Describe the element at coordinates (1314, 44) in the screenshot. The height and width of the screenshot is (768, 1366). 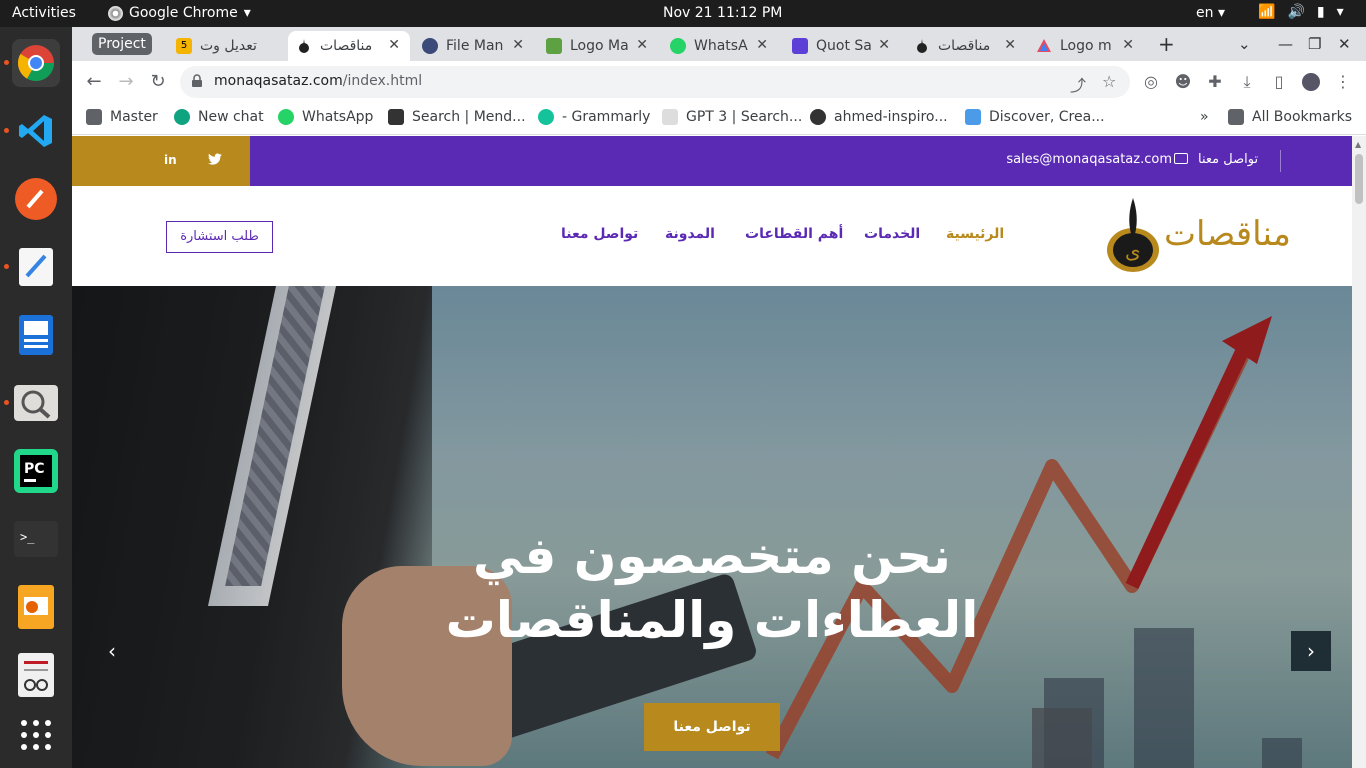
I see `maximize-button: ❐` at that location.